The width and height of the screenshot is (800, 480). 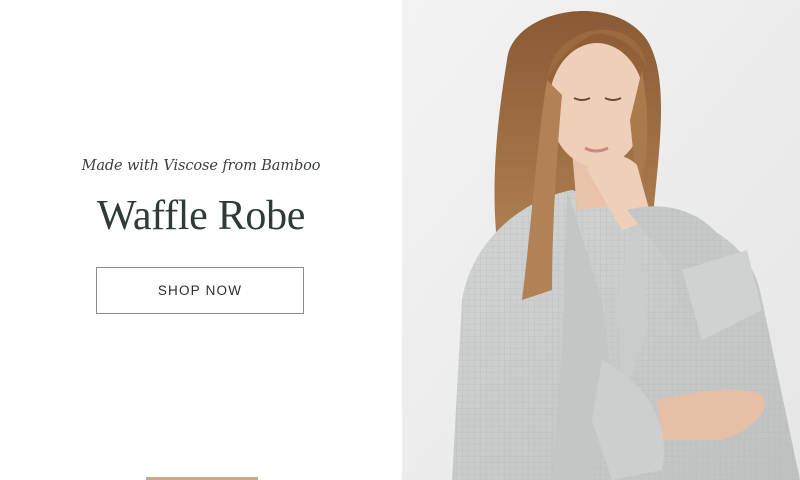 What do you see at coordinates (201, 166) in the screenshot?
I see `promo-tagline: Made with Viscose from Bamboo` at bounding box center [201, 166].